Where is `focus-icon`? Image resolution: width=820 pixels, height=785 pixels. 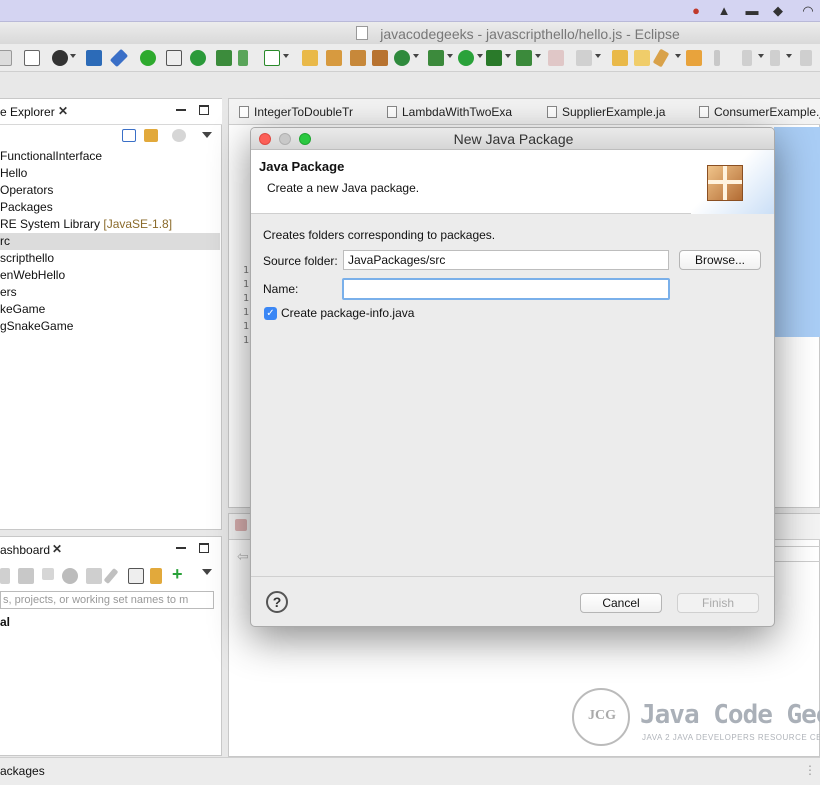
focus-icon is located at coordinates (179, 135).